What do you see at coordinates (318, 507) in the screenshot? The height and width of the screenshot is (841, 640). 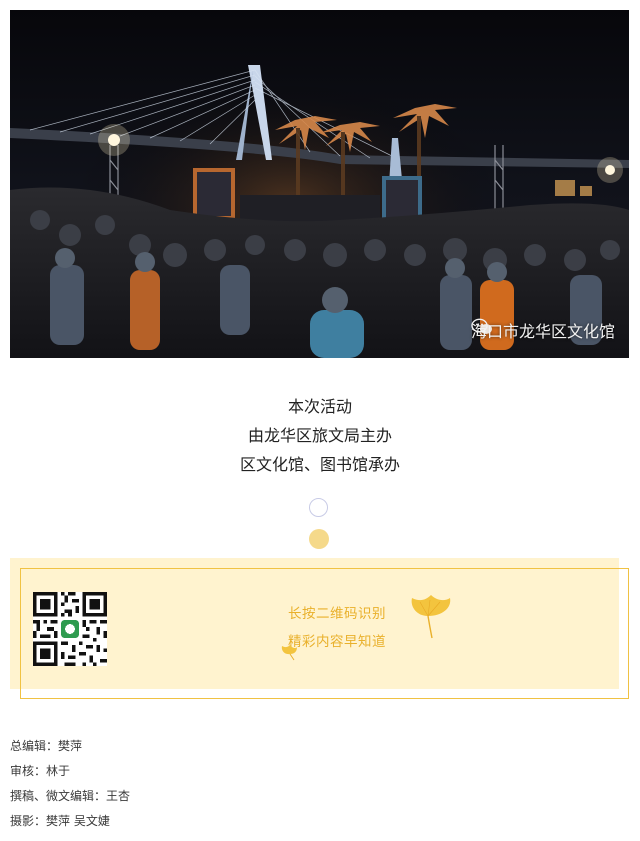 I see `decorative-circle-outline` at bounding box center [318, 507].